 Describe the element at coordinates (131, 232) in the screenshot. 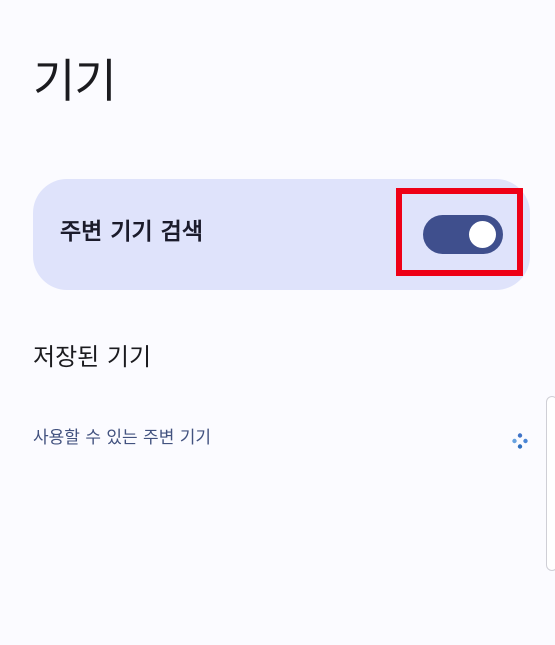

I see `nearby-device-scan-label: 주변 기기 검색` at that location.